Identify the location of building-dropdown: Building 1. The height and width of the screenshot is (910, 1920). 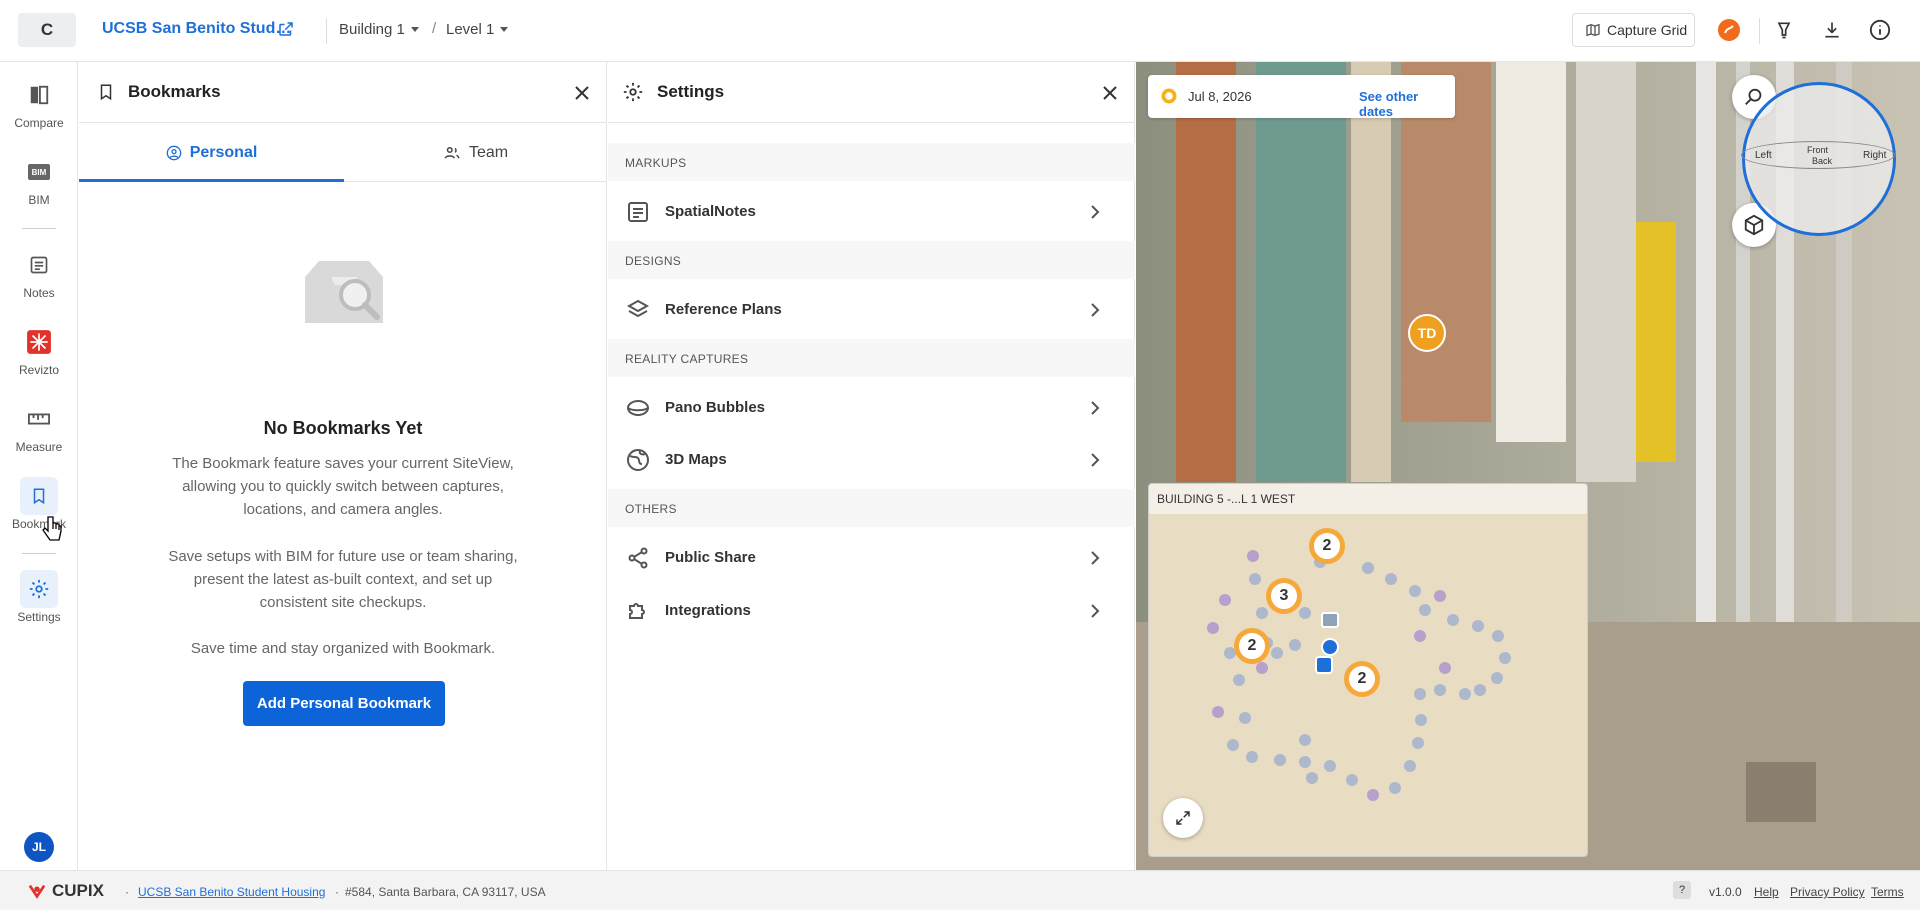
(379, 29).